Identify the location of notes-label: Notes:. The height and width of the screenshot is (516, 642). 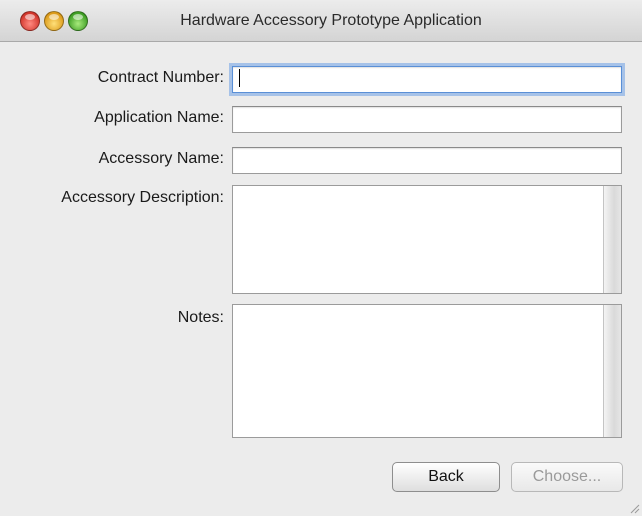
(200, 317).